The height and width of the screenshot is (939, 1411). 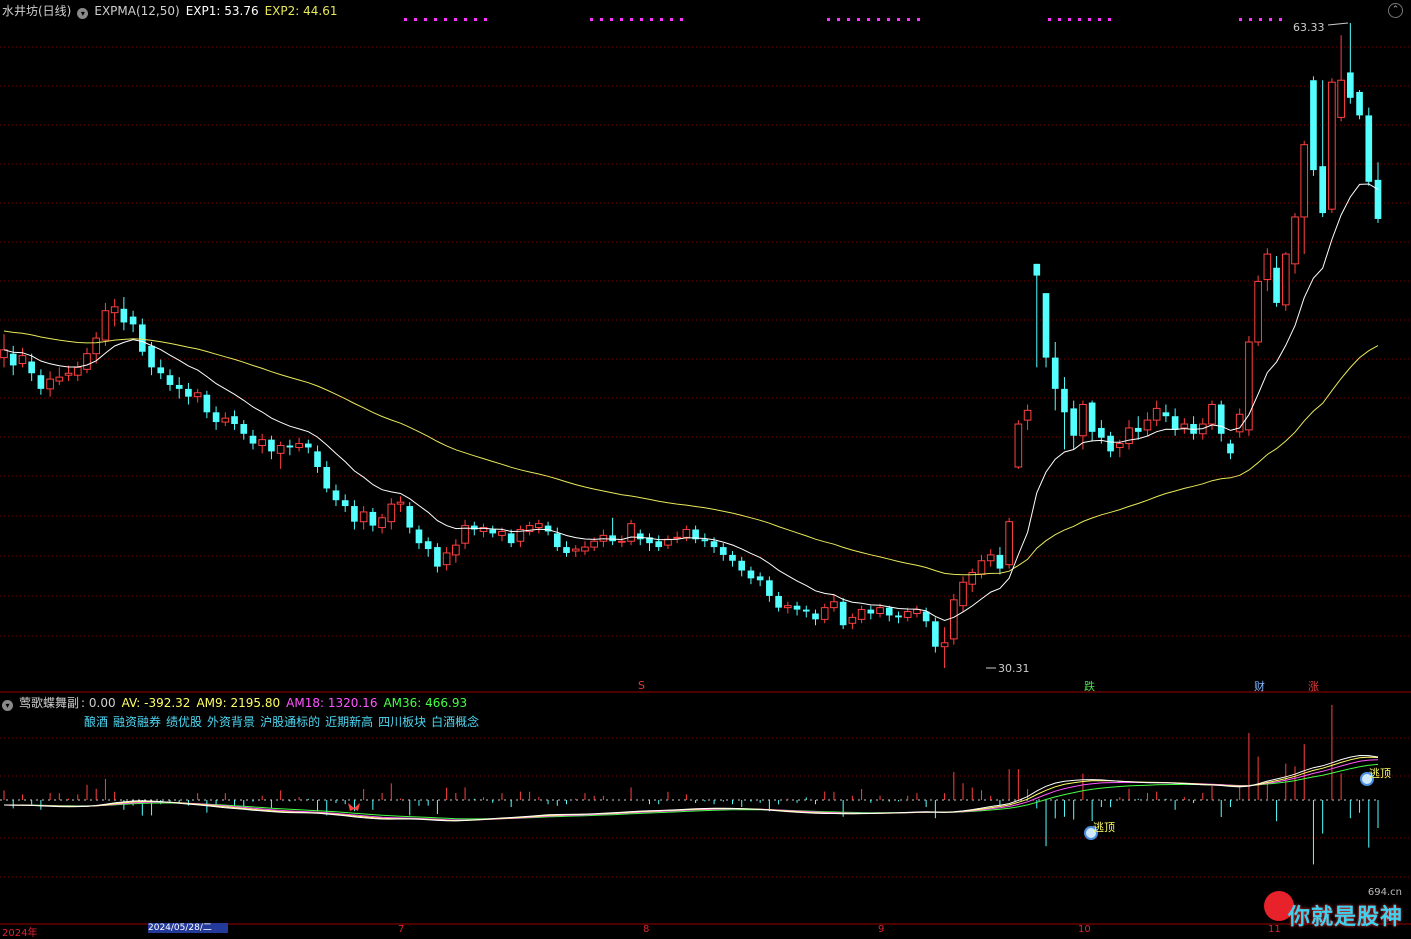 I want to click on concept-tag: 近期新高, so click(x=349, y=722).